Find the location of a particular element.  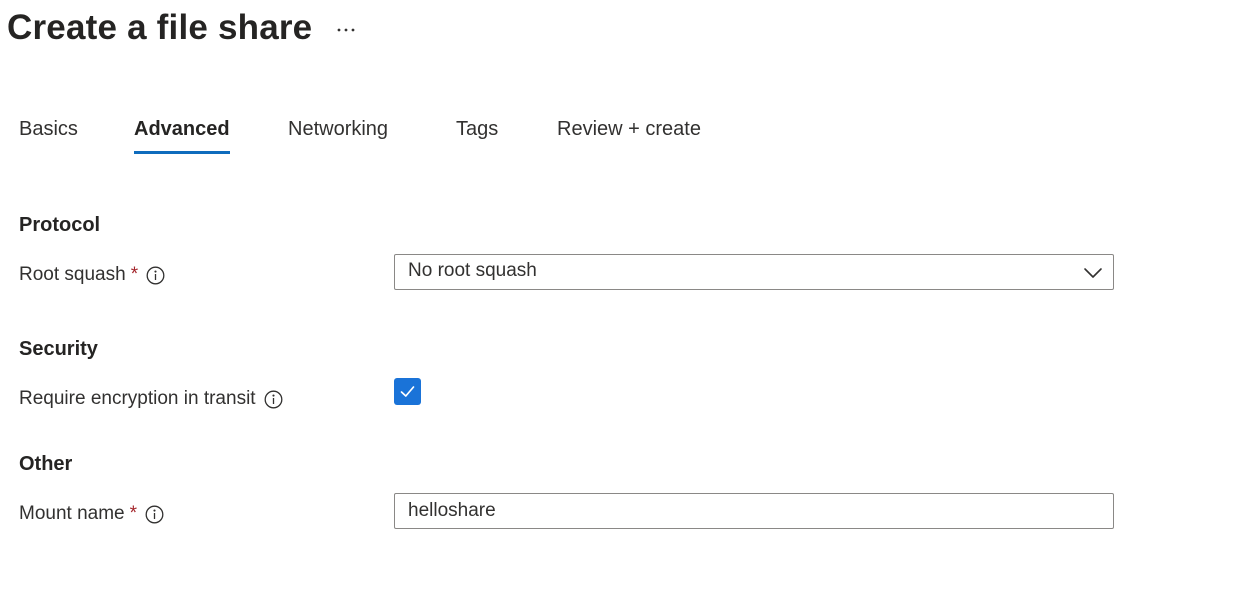

tab-networking: Networking is located at coordinates (338, 134).